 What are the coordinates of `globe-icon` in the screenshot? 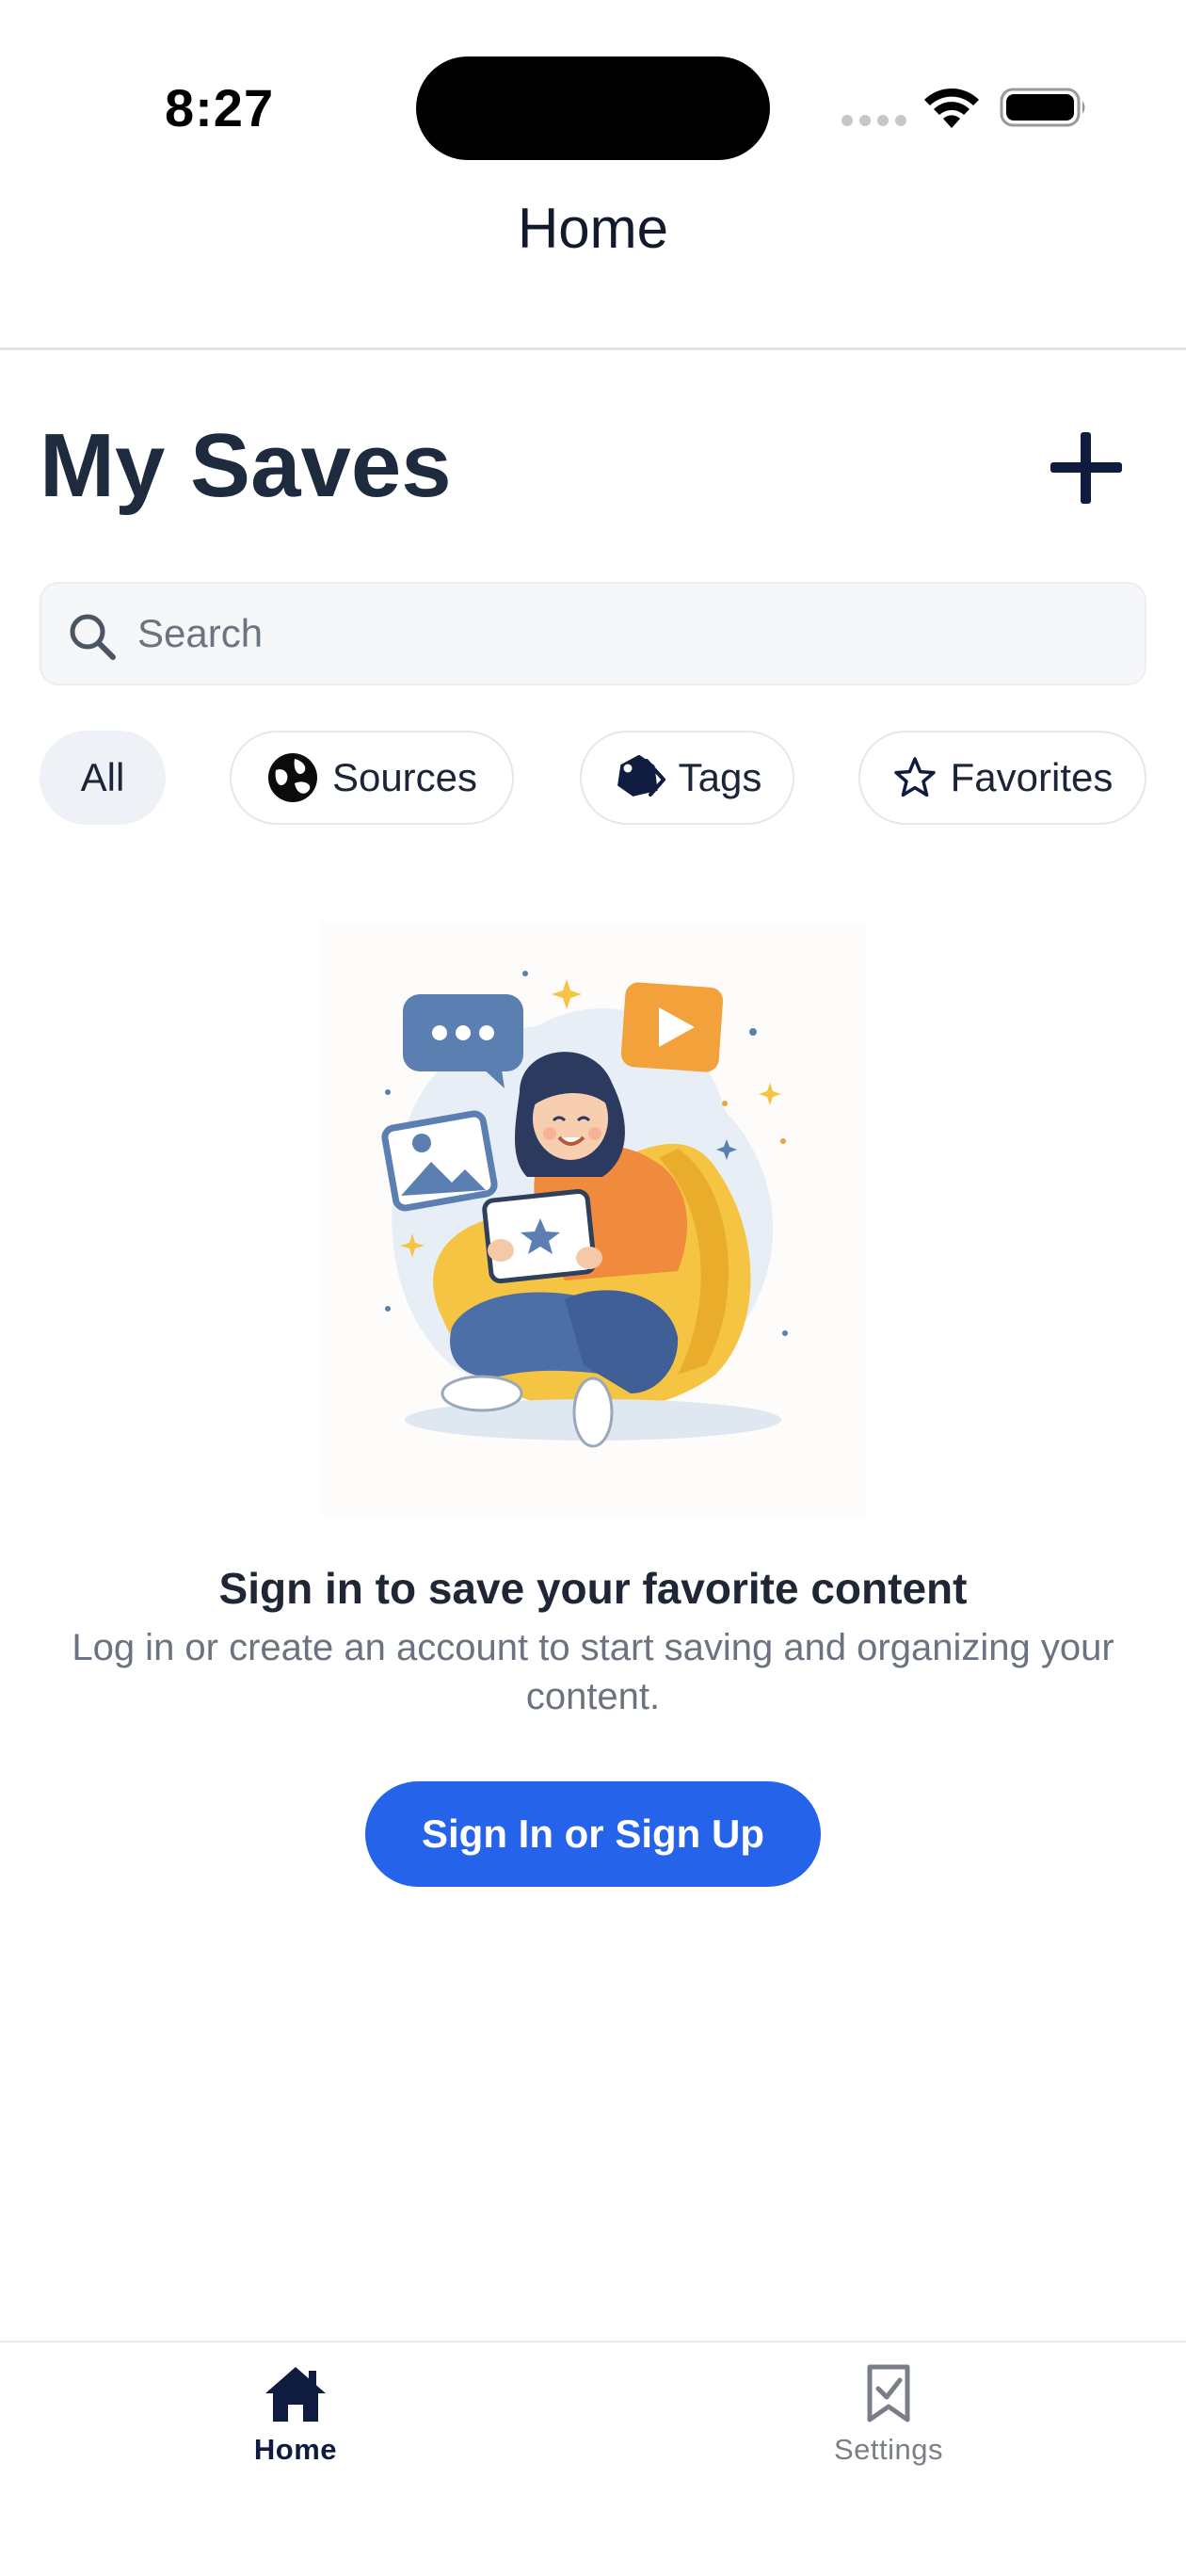 It's located at (292, 777).